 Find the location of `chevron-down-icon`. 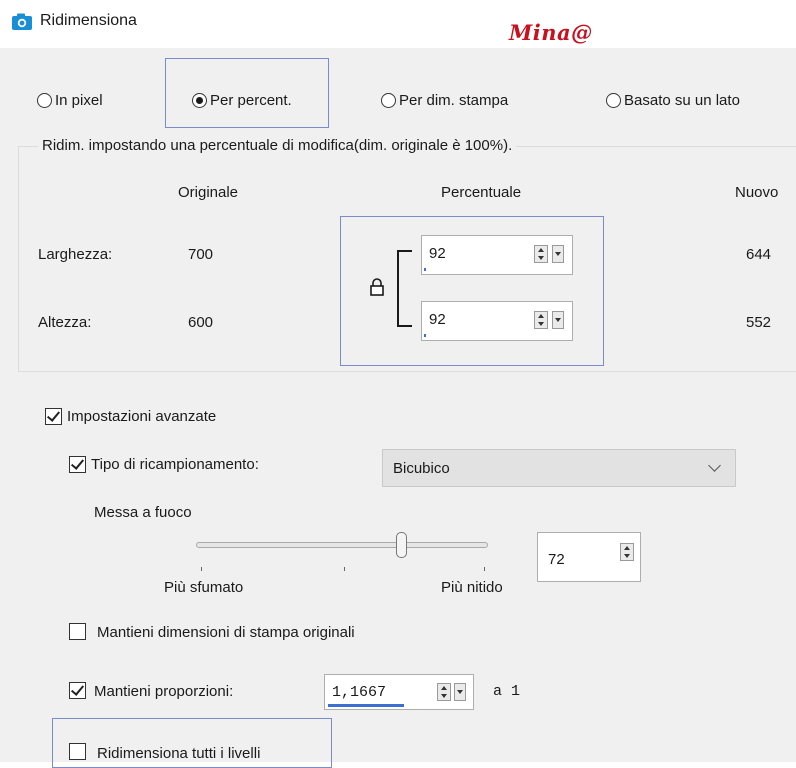

chevron-down-icon is located at coordinates (714, 465).